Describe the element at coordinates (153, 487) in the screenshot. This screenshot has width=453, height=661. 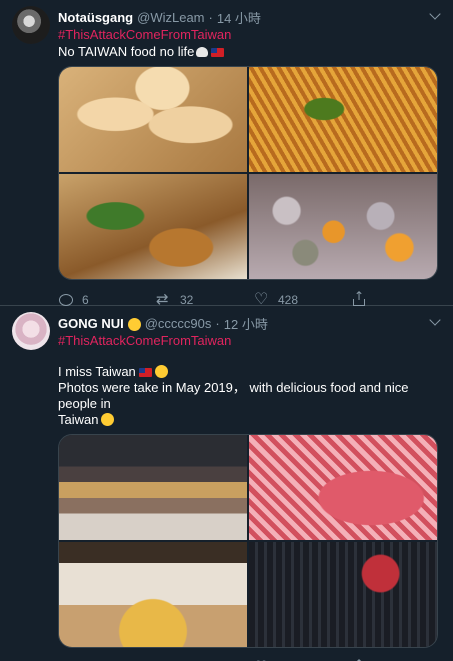
I see `photo-food-stall` at that location.